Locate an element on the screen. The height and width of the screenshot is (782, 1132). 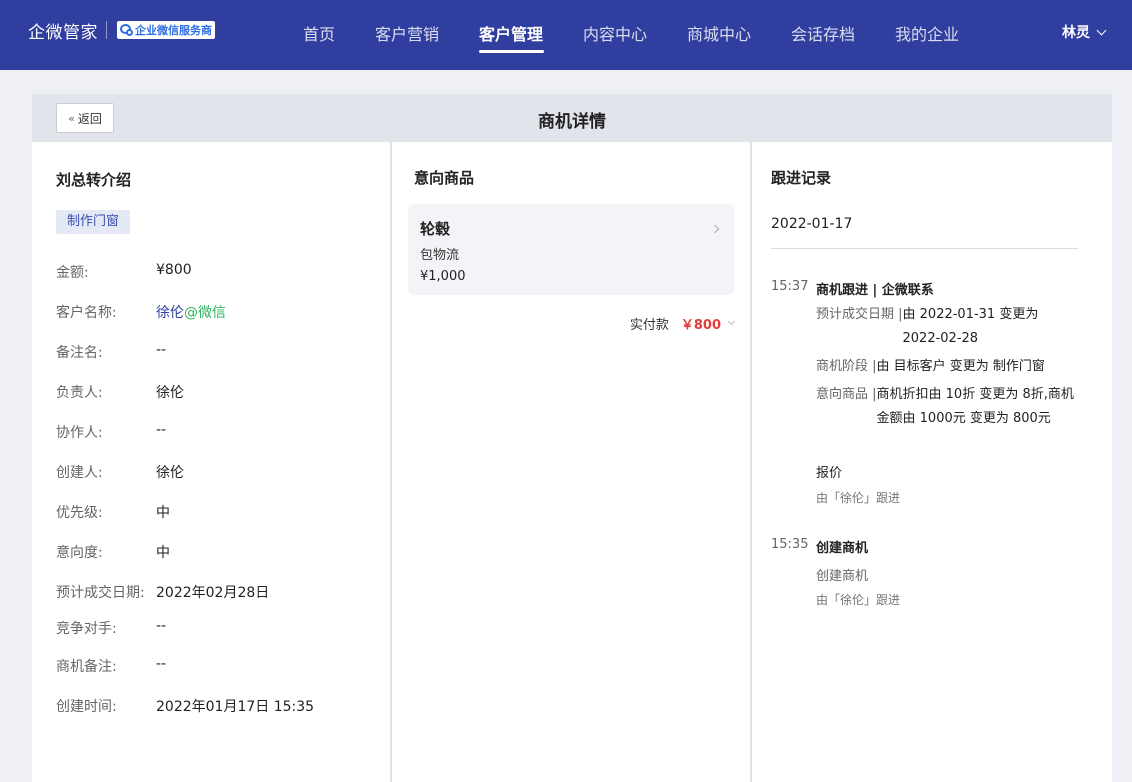
record-note: 创建商机 is located at coordinates (842, 576).